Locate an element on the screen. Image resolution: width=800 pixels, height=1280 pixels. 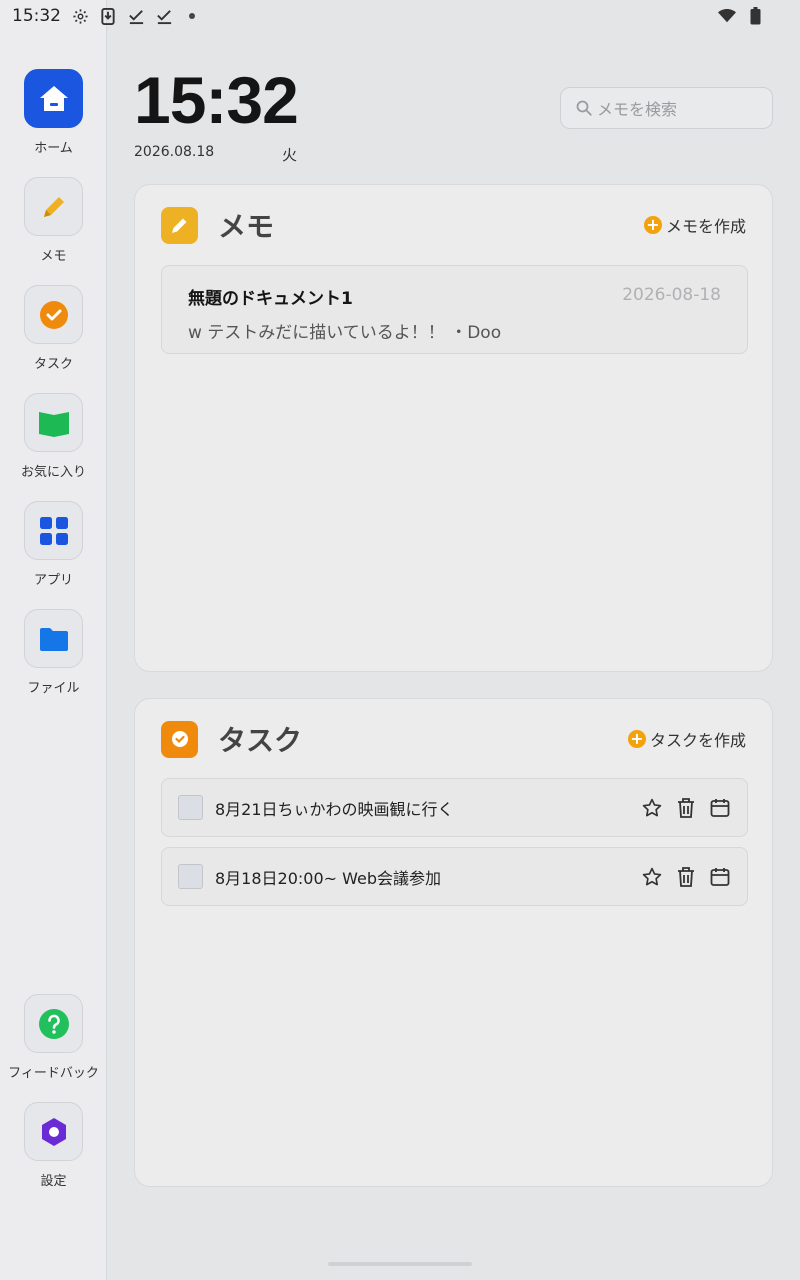
search-icon is located at coordinates (584, 108).